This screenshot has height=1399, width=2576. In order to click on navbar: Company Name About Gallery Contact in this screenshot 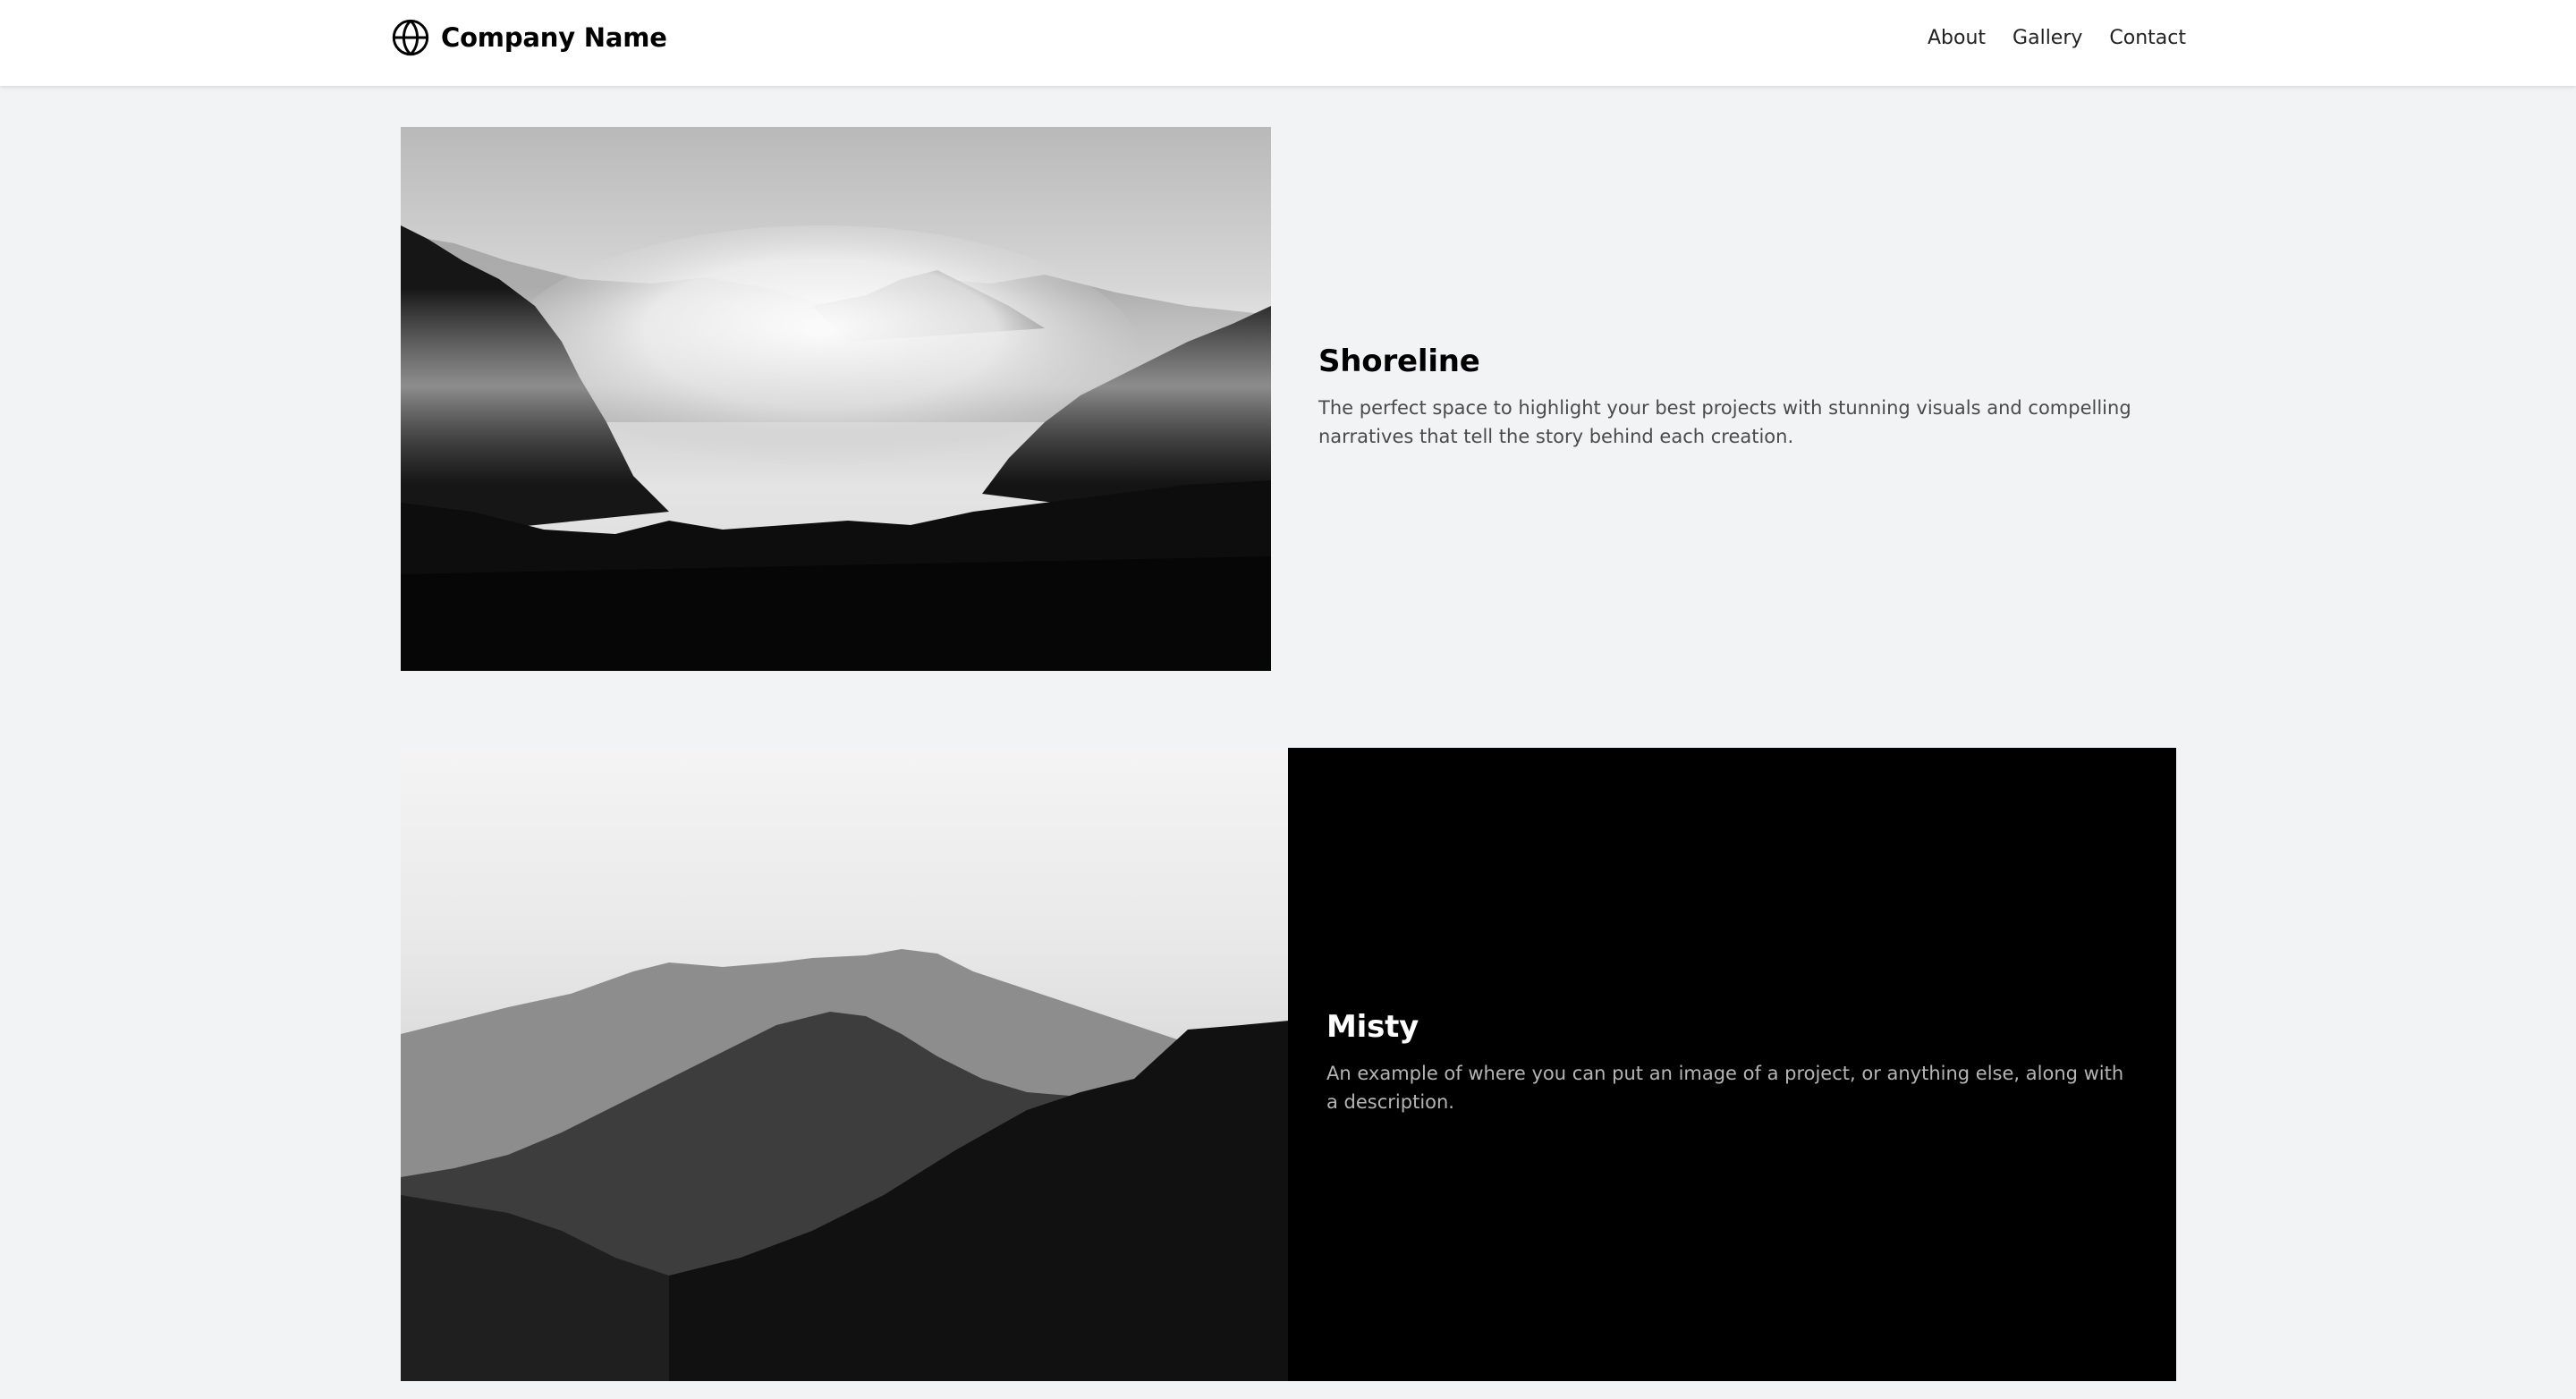, I will do `click(1288, 43)`.